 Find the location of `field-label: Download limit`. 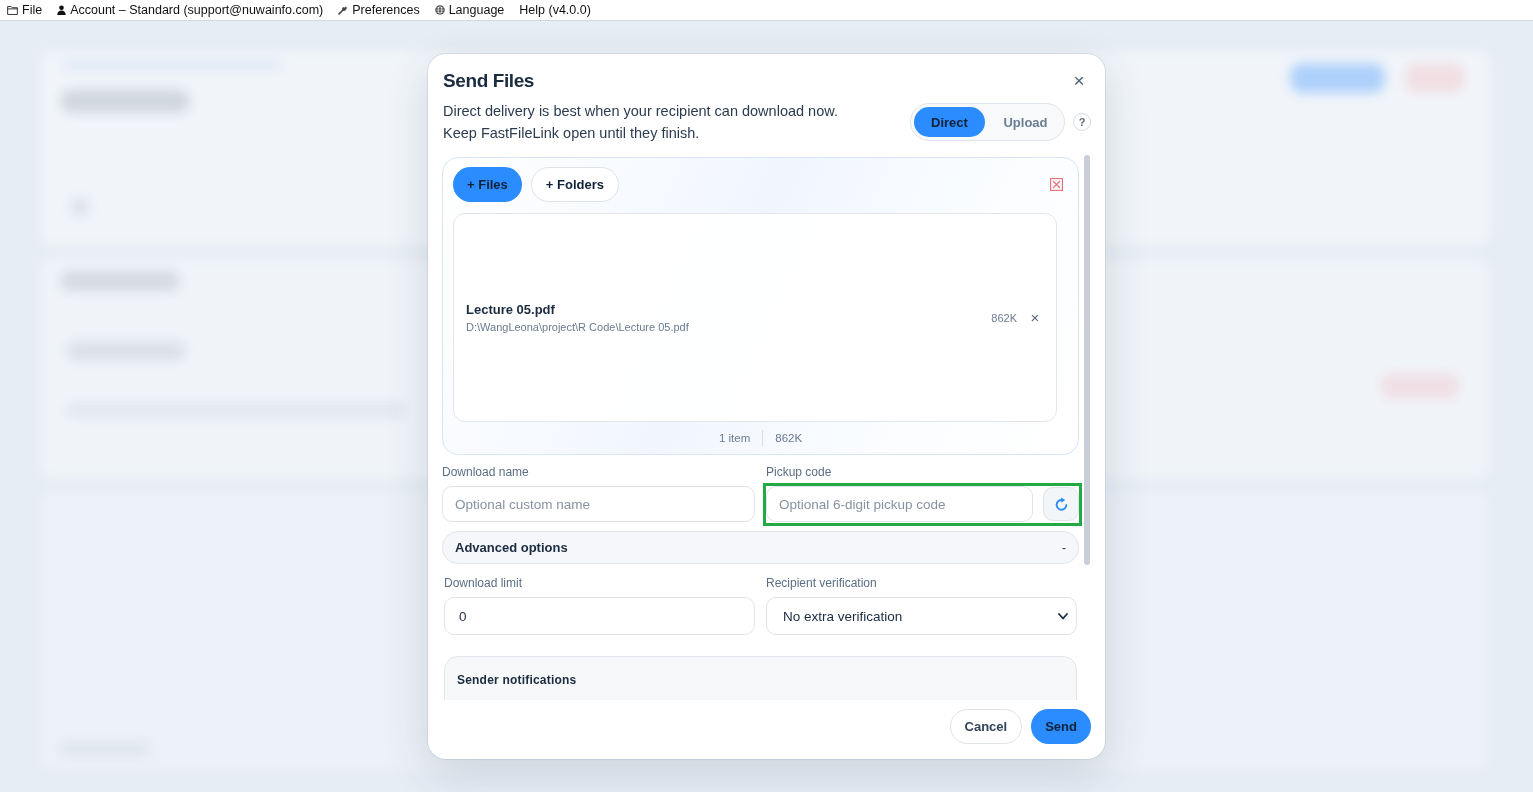

field-label: Download limit is located at coordinates (484, 583).